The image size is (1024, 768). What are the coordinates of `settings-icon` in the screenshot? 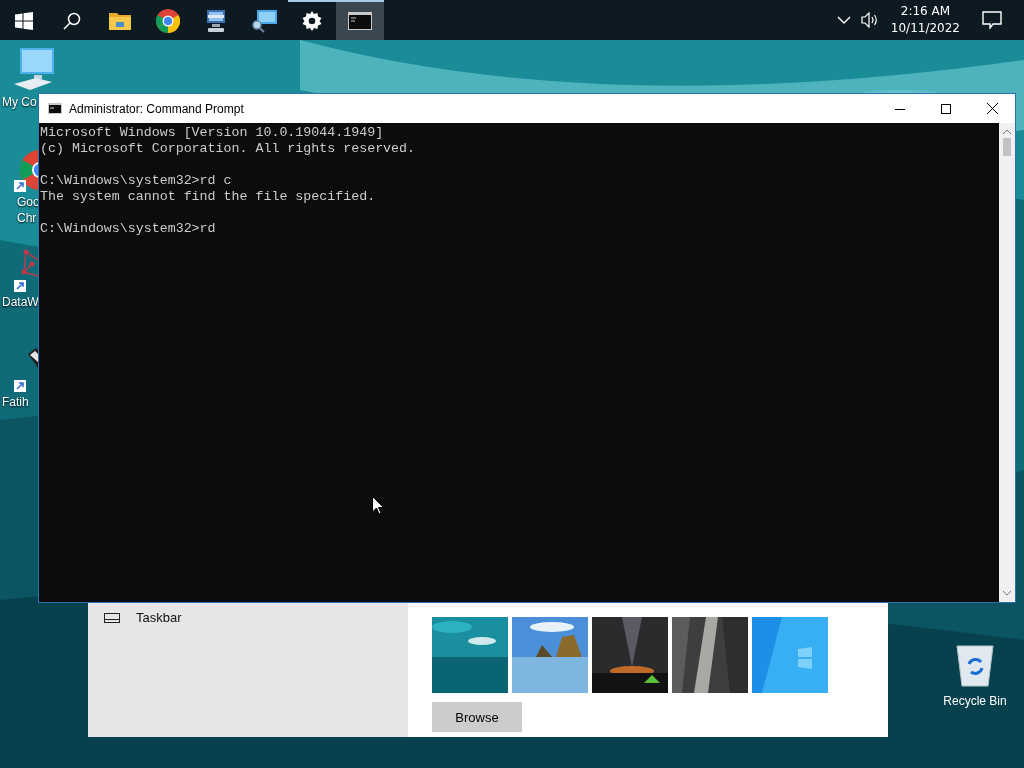 It's located at (312, 21).